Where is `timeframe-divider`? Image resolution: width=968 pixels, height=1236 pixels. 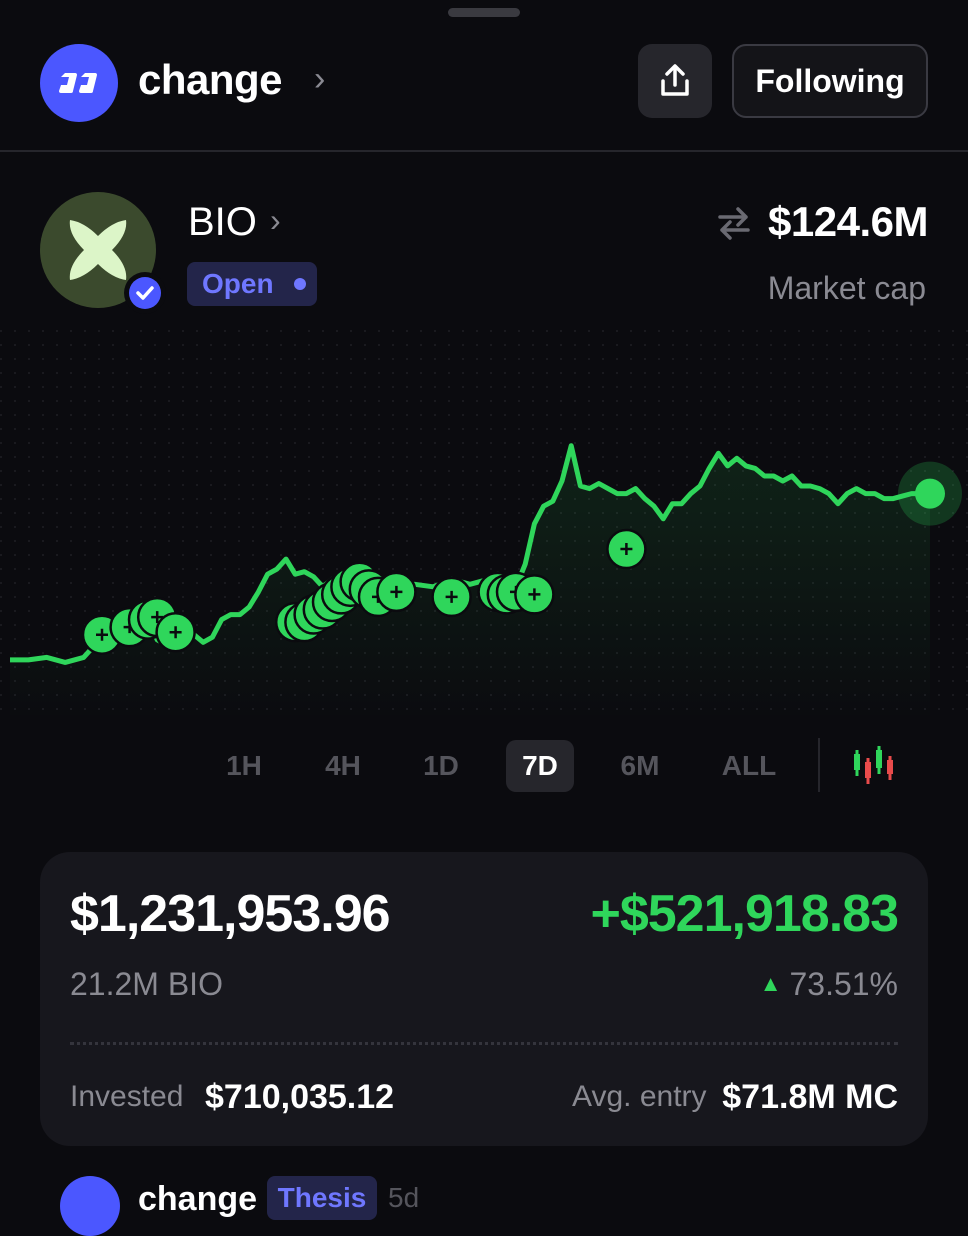 timeframe-divider is located at coordinates (819, 765).